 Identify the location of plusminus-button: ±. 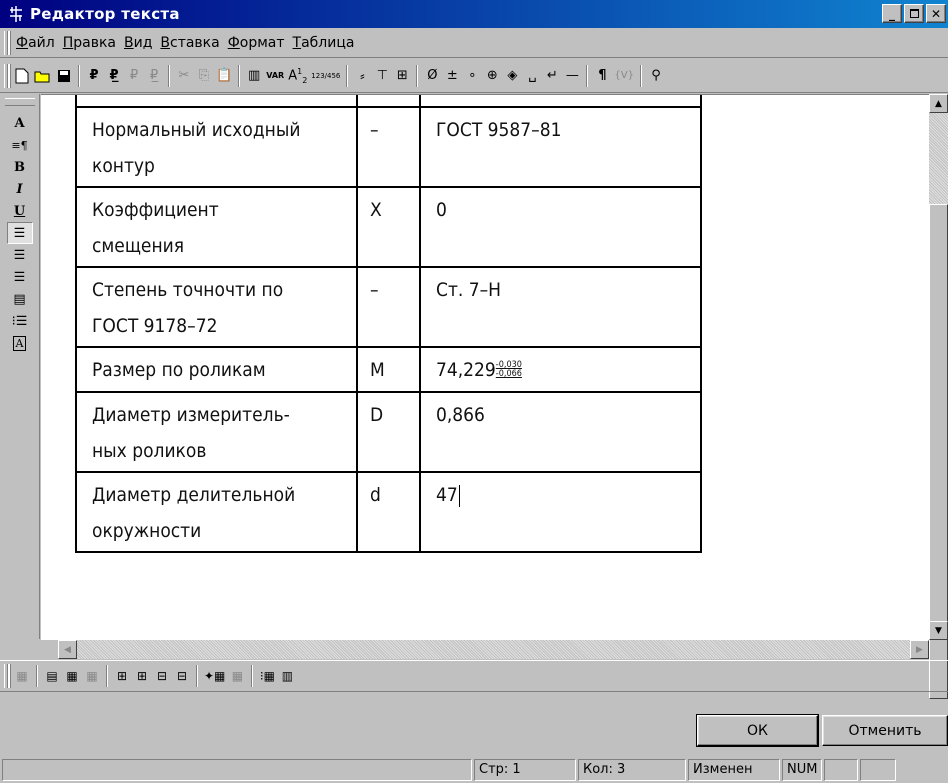
(452, 76).